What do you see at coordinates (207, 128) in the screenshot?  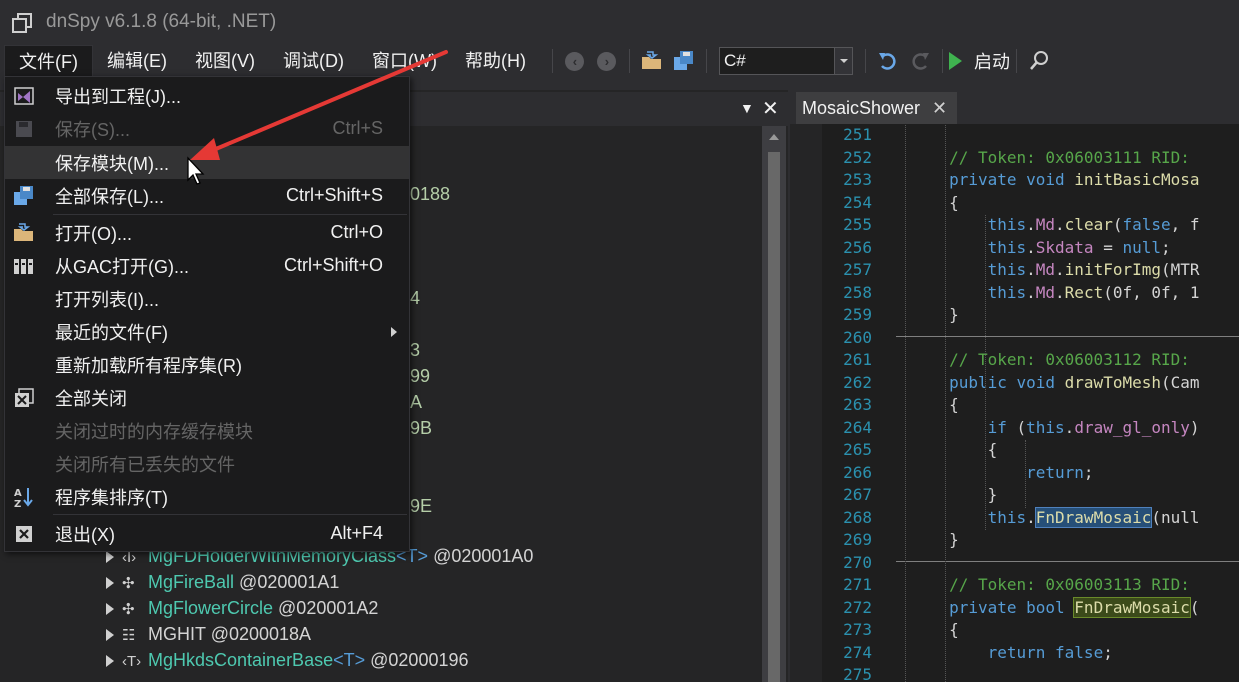 I see `menu-save: 保存(S)... Ctrl+S` at bounding box center [207, 128].